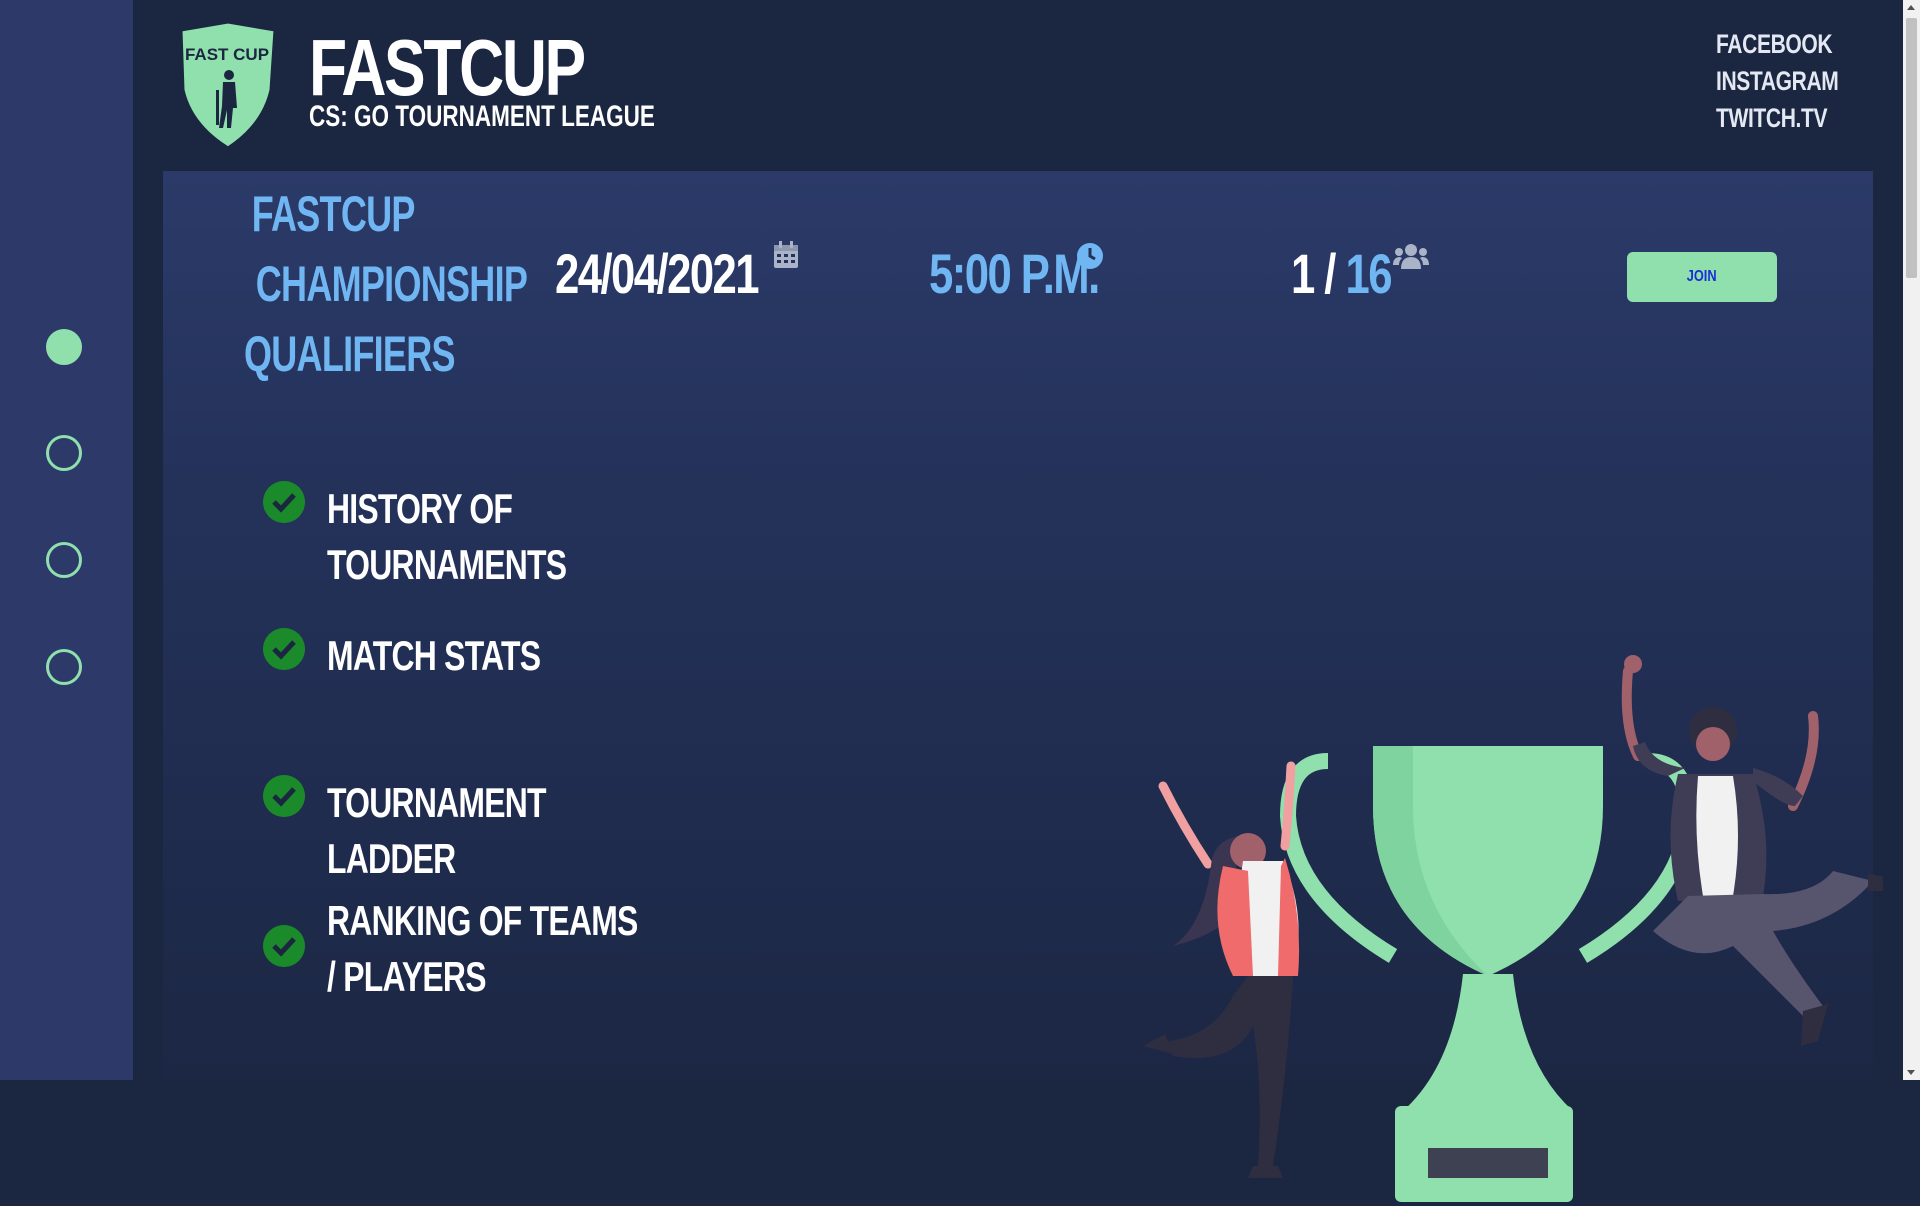 This screenshot has height=1206, width=1920. I want to click on calendar-icon, so click(786, 254).